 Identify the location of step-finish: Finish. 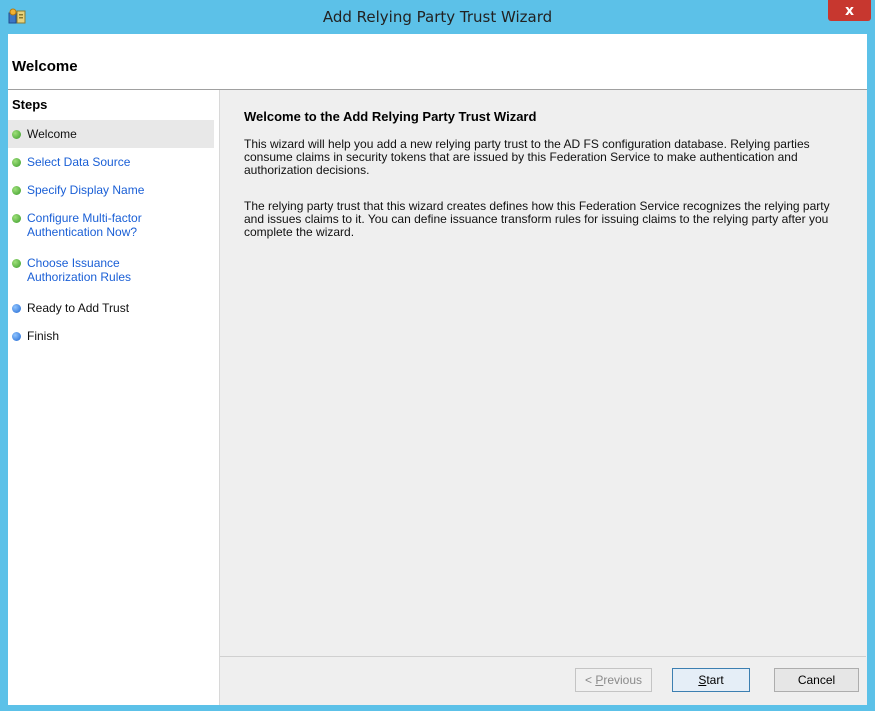
(111, 336).